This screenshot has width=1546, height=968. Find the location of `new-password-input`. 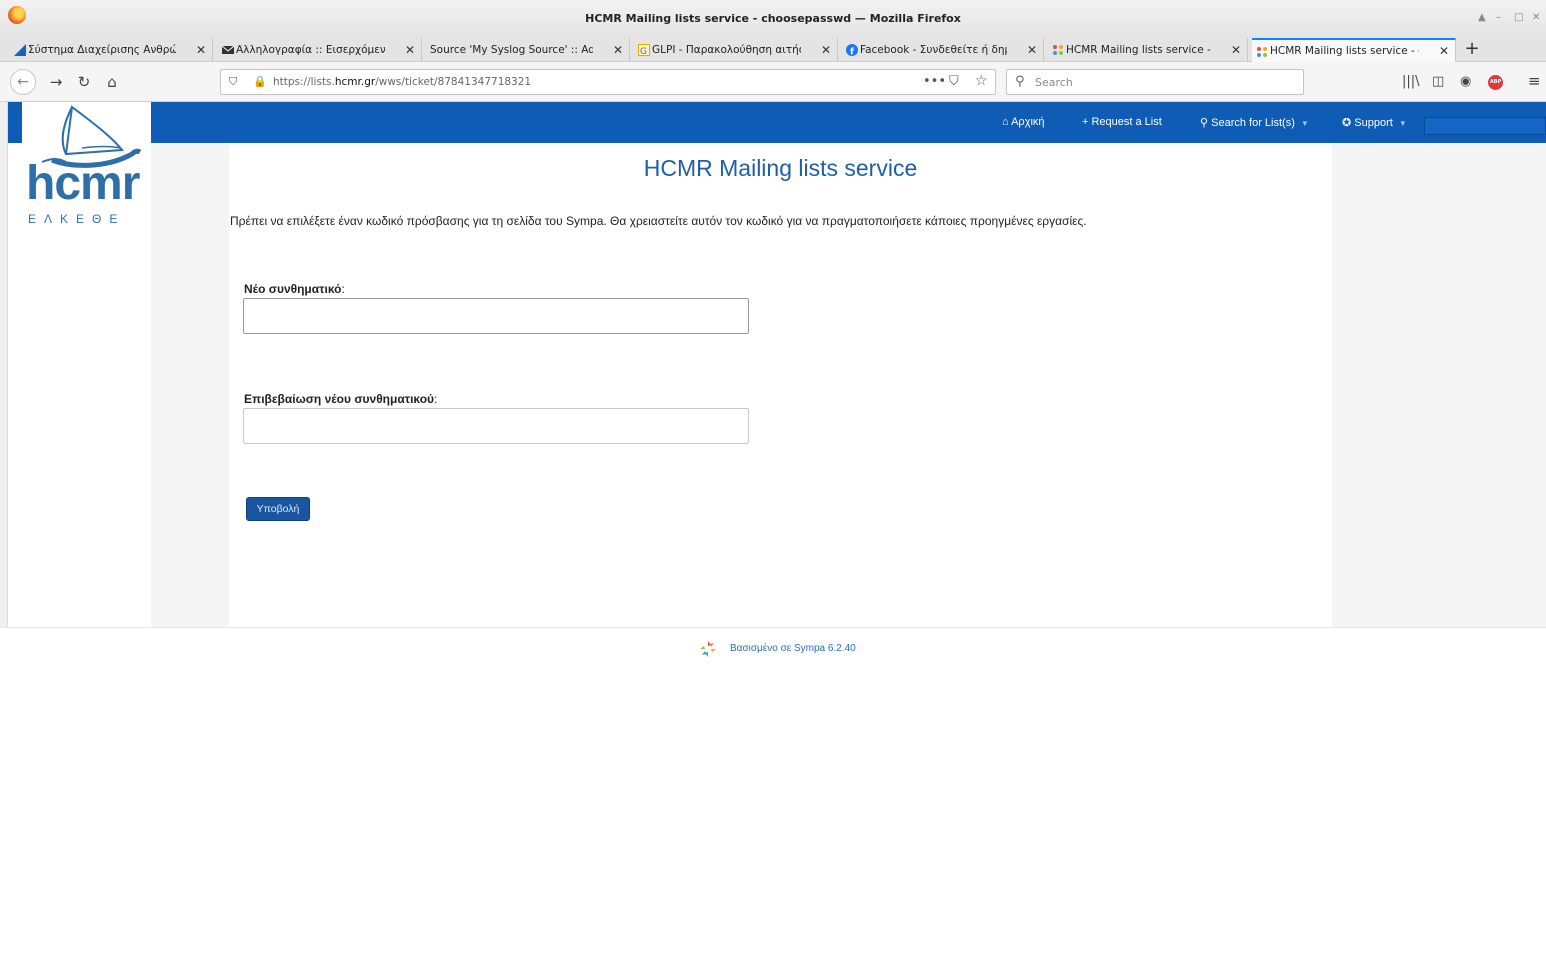

new-password-input is located at coordinates (496, 316).